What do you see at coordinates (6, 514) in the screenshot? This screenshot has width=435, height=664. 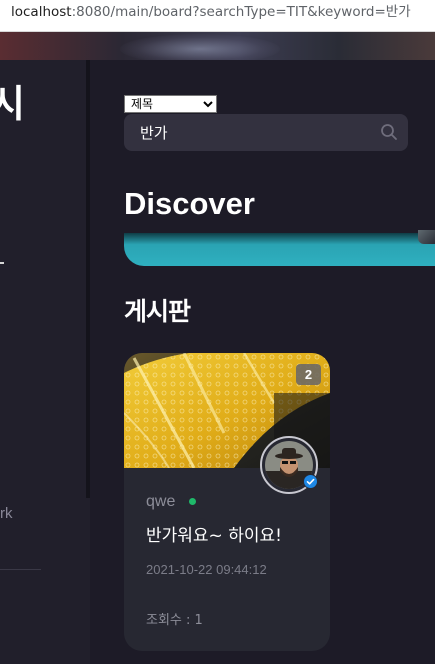 I see `sidebar-item-label: rk` at bounding box center [6, 514].